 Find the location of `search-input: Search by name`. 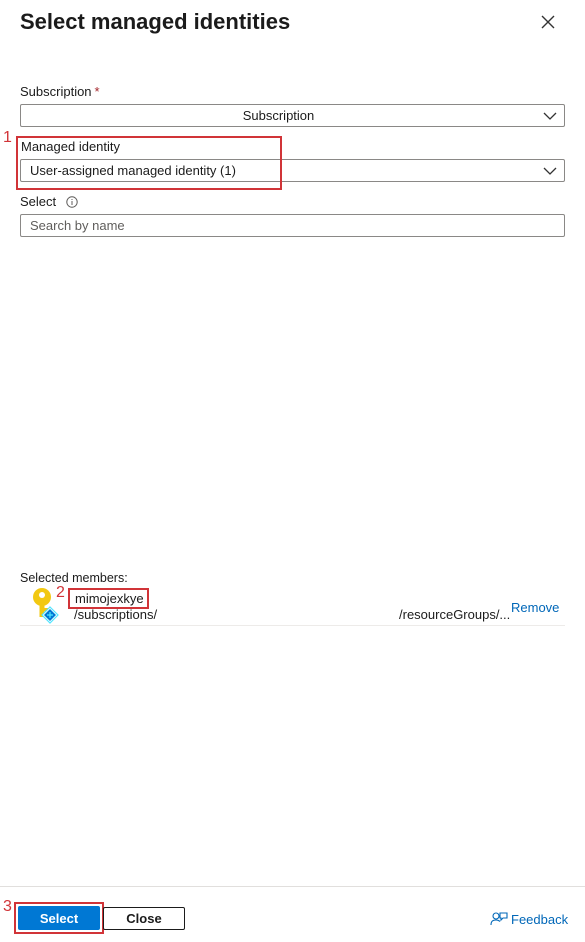

search-input: Search by name is located at coordinates (292, 225).